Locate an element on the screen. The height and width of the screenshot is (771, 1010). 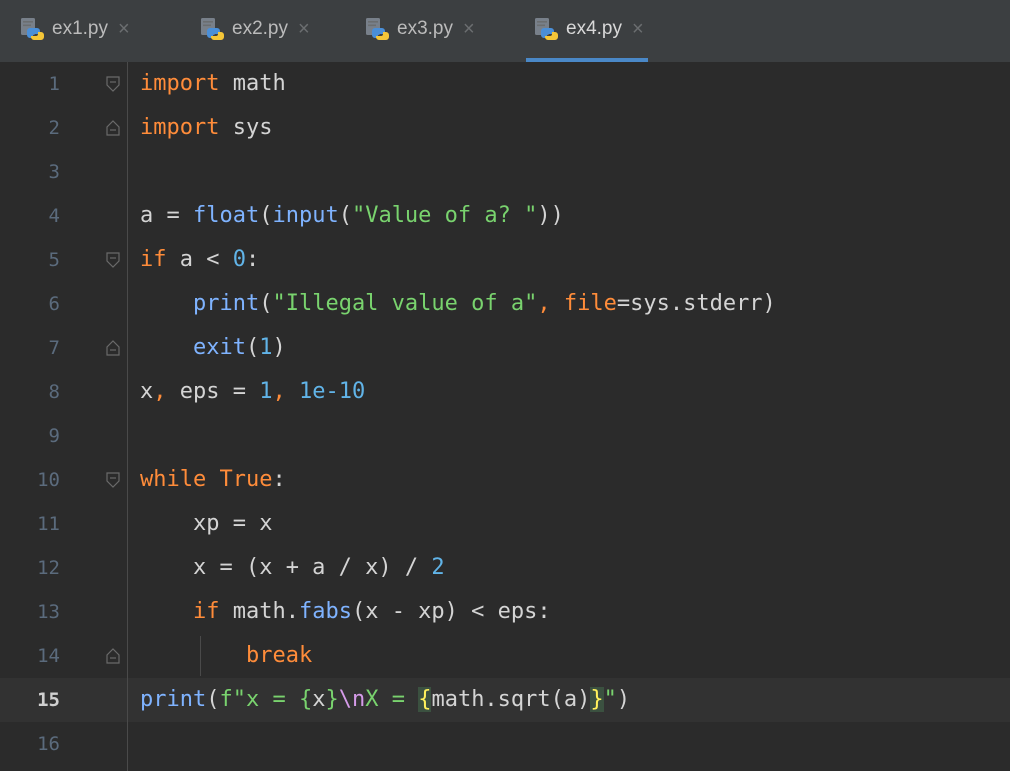
line-number: 3 is located at coordinates (54, 172).